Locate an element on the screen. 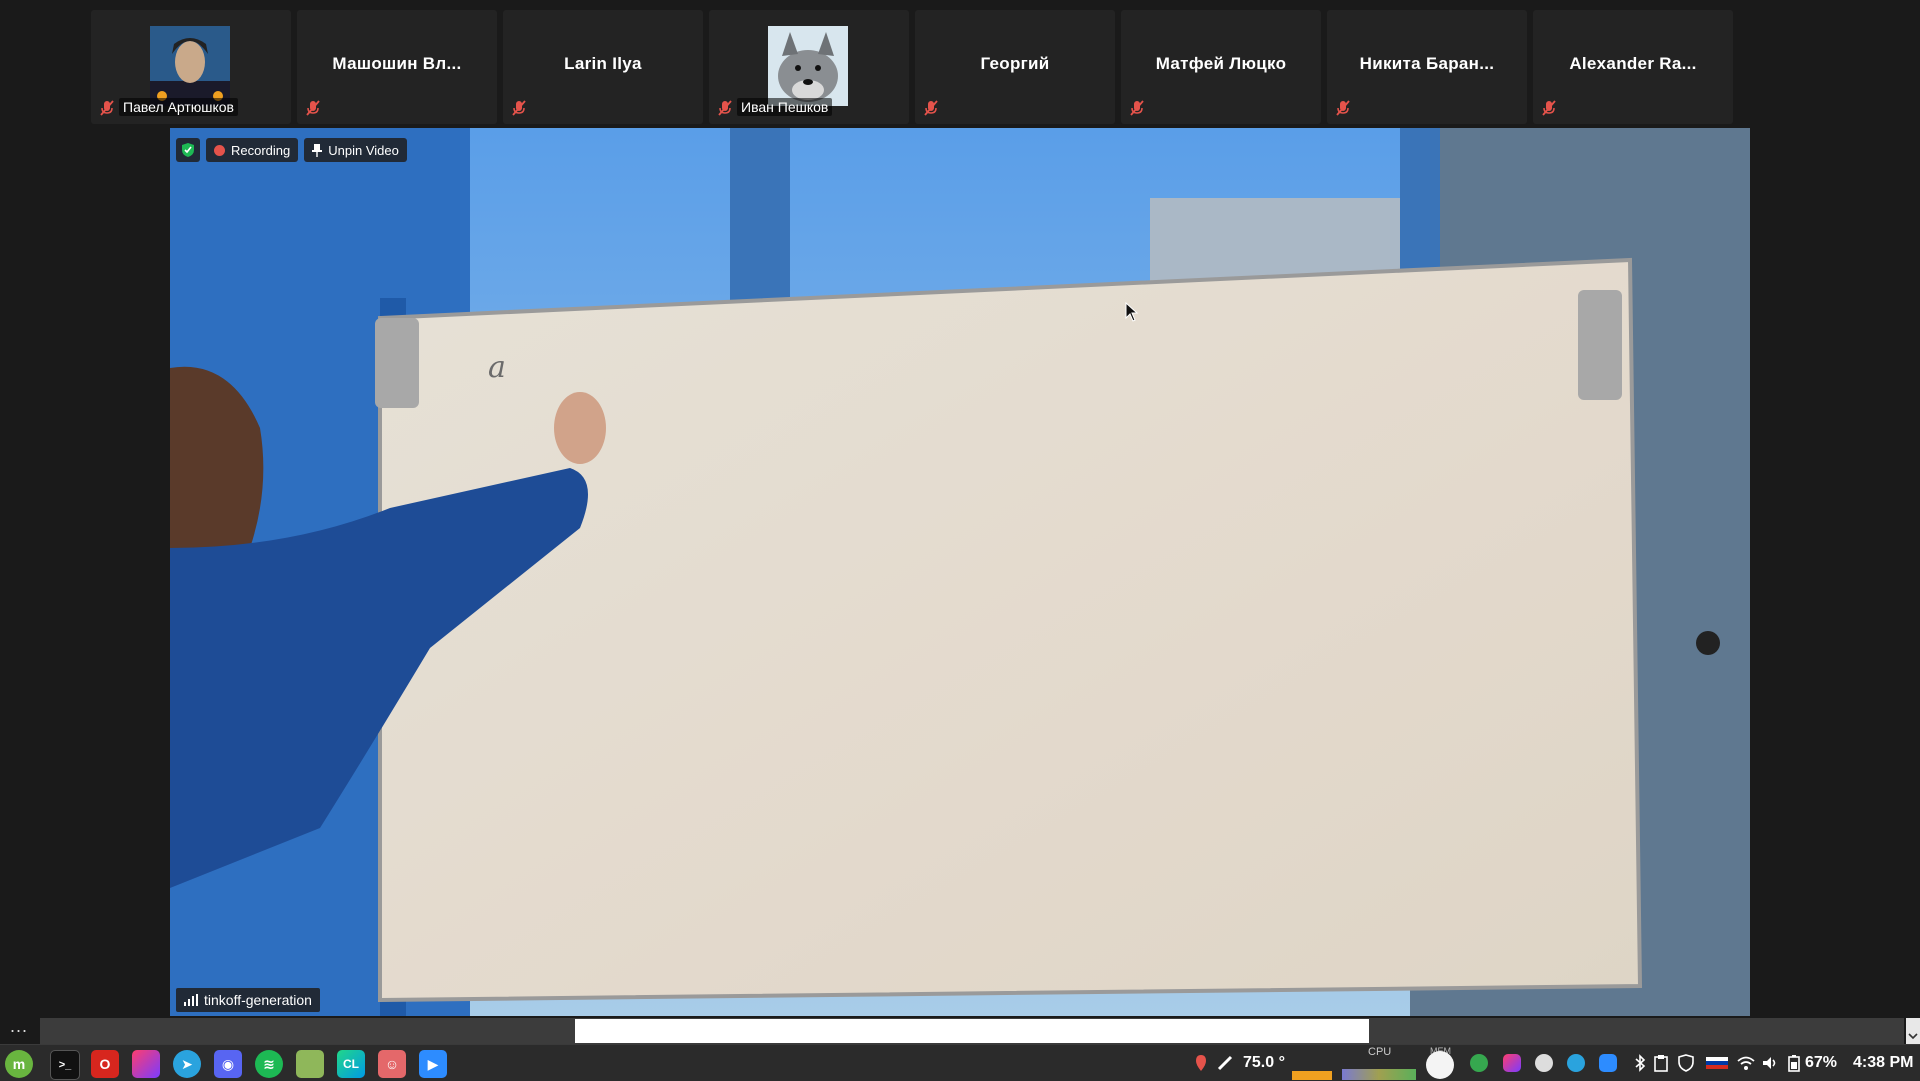 The height and width of the screenshot is (1081, 1920). participant-strip: Павел Артюшков Машошин Вл... Larin Ilya is located at coordinates (912, 67).